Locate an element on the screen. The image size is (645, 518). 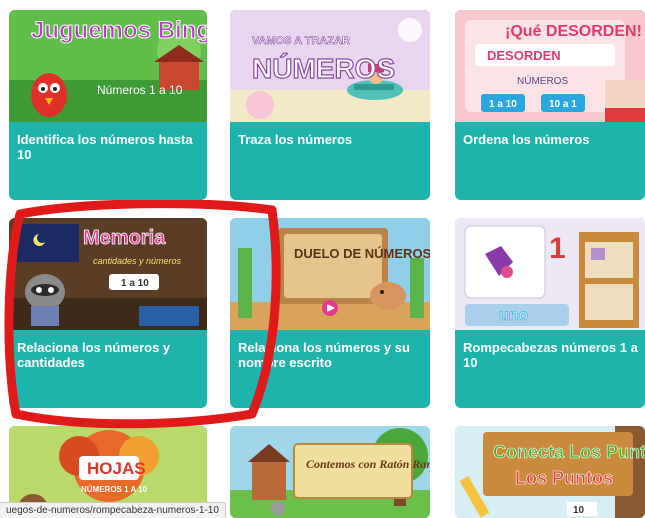
game-card-rompecabezas: 1 uno Rompecabezas números 1 a 10 is located at coordinates (550, 313).